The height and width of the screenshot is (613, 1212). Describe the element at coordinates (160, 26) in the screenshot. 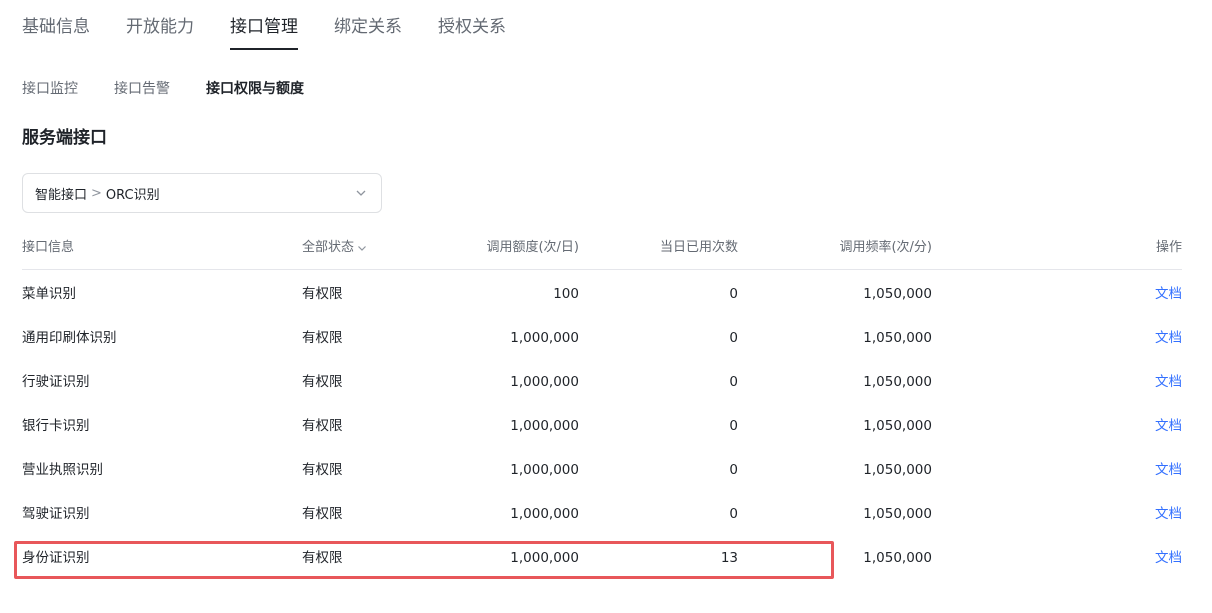

I see `tab-open-capabilities: 开放能力` at that location.